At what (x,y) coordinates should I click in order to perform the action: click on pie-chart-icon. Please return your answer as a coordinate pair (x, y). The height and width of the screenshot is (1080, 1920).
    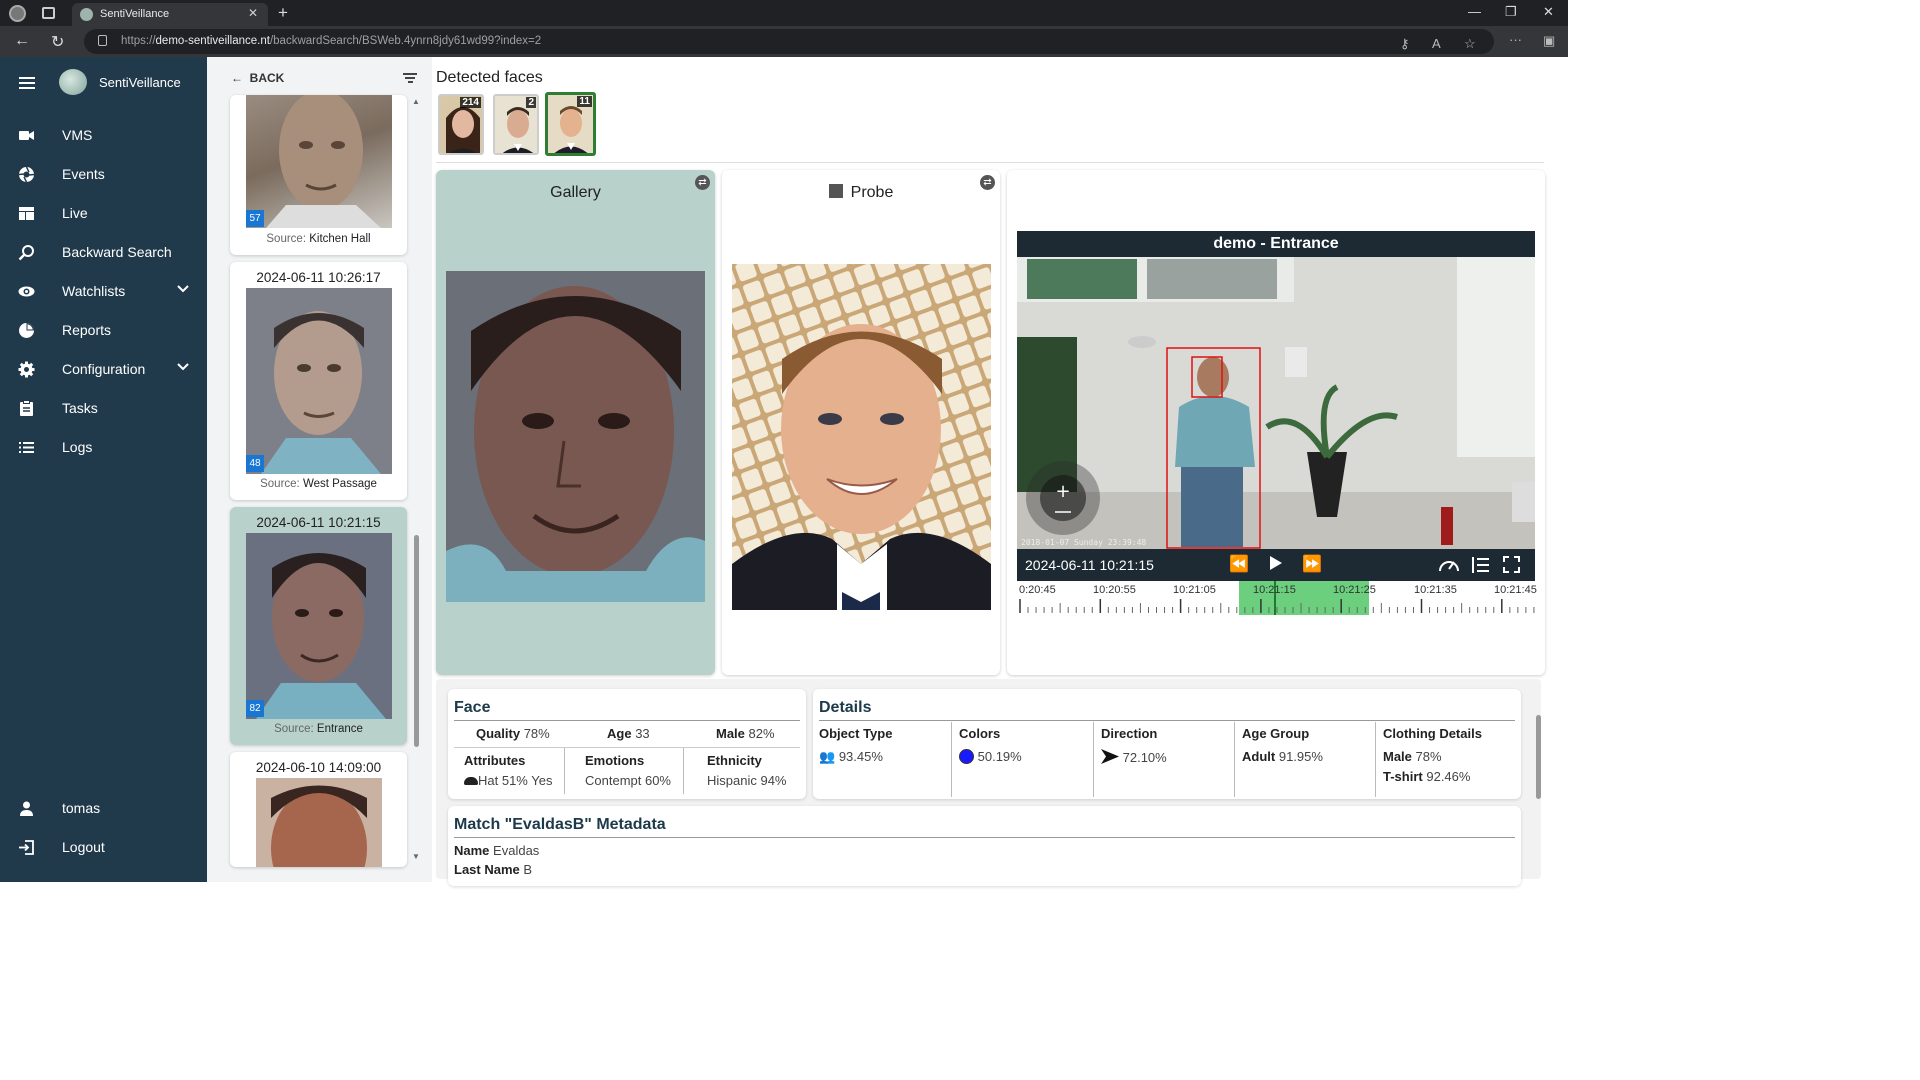
    Looking at the image, I should click on (26, 330).